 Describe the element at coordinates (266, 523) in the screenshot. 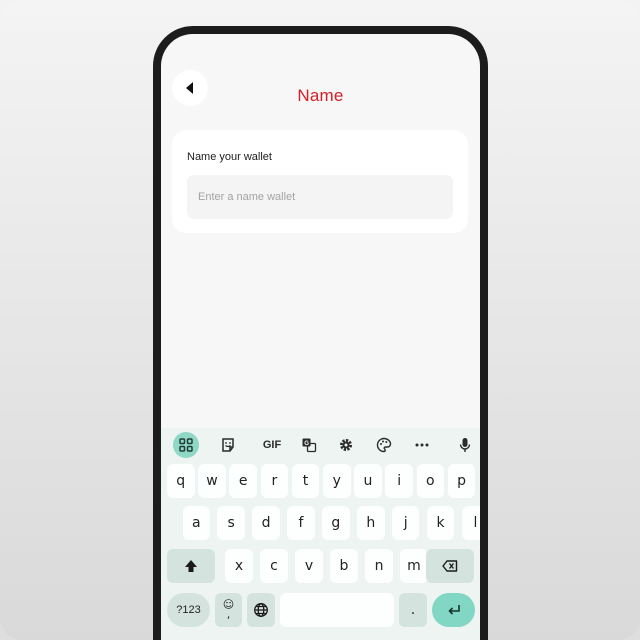

I see `key-d: d` at that location.